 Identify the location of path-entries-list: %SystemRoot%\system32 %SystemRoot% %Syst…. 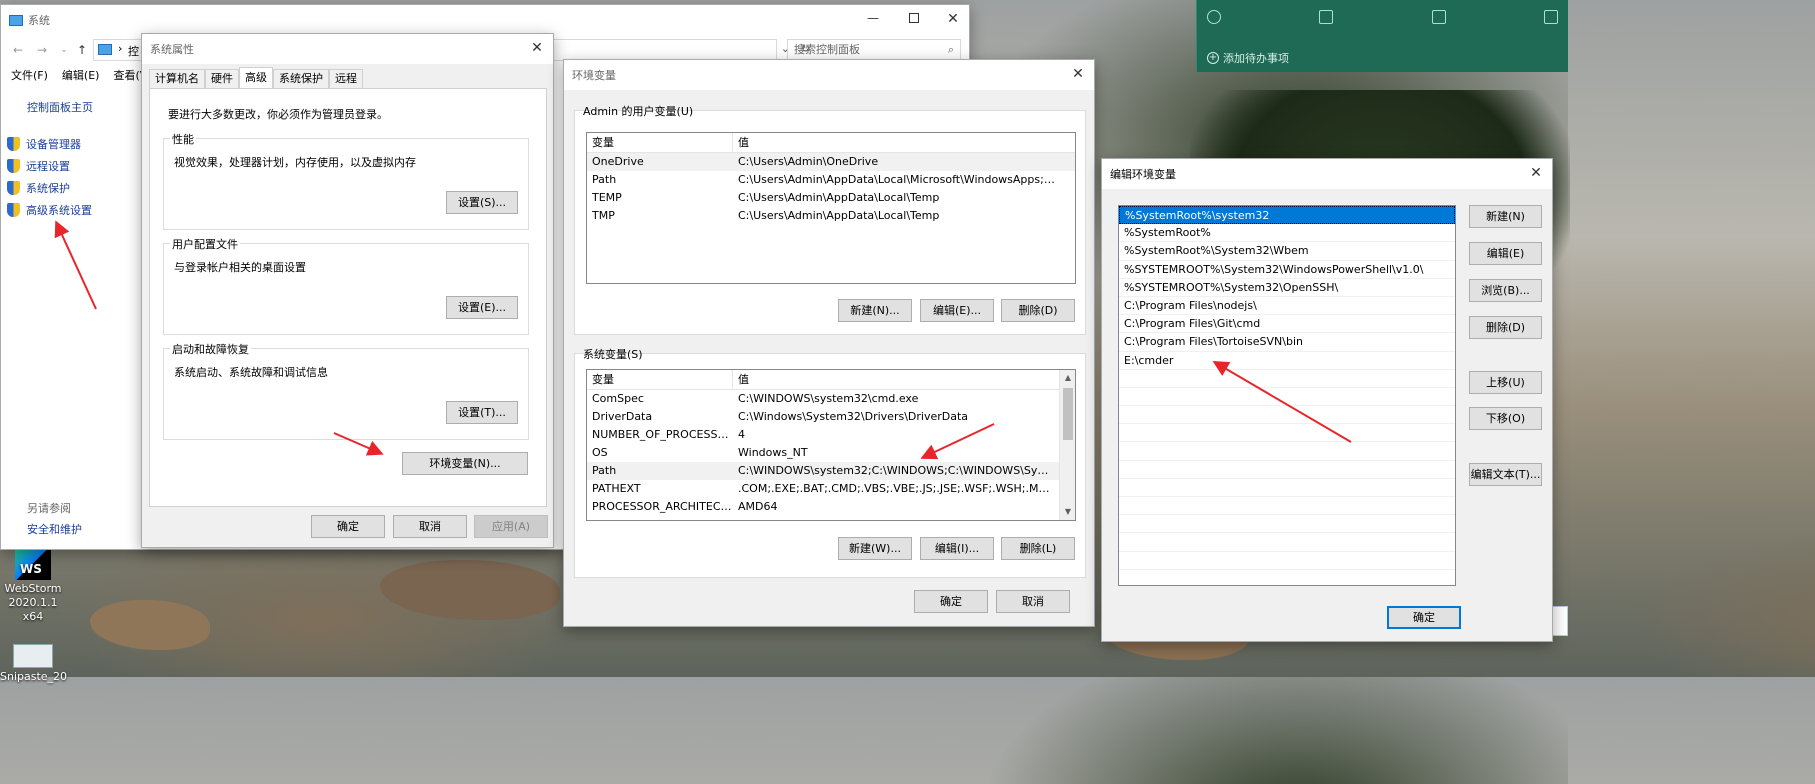
(1287, 395).